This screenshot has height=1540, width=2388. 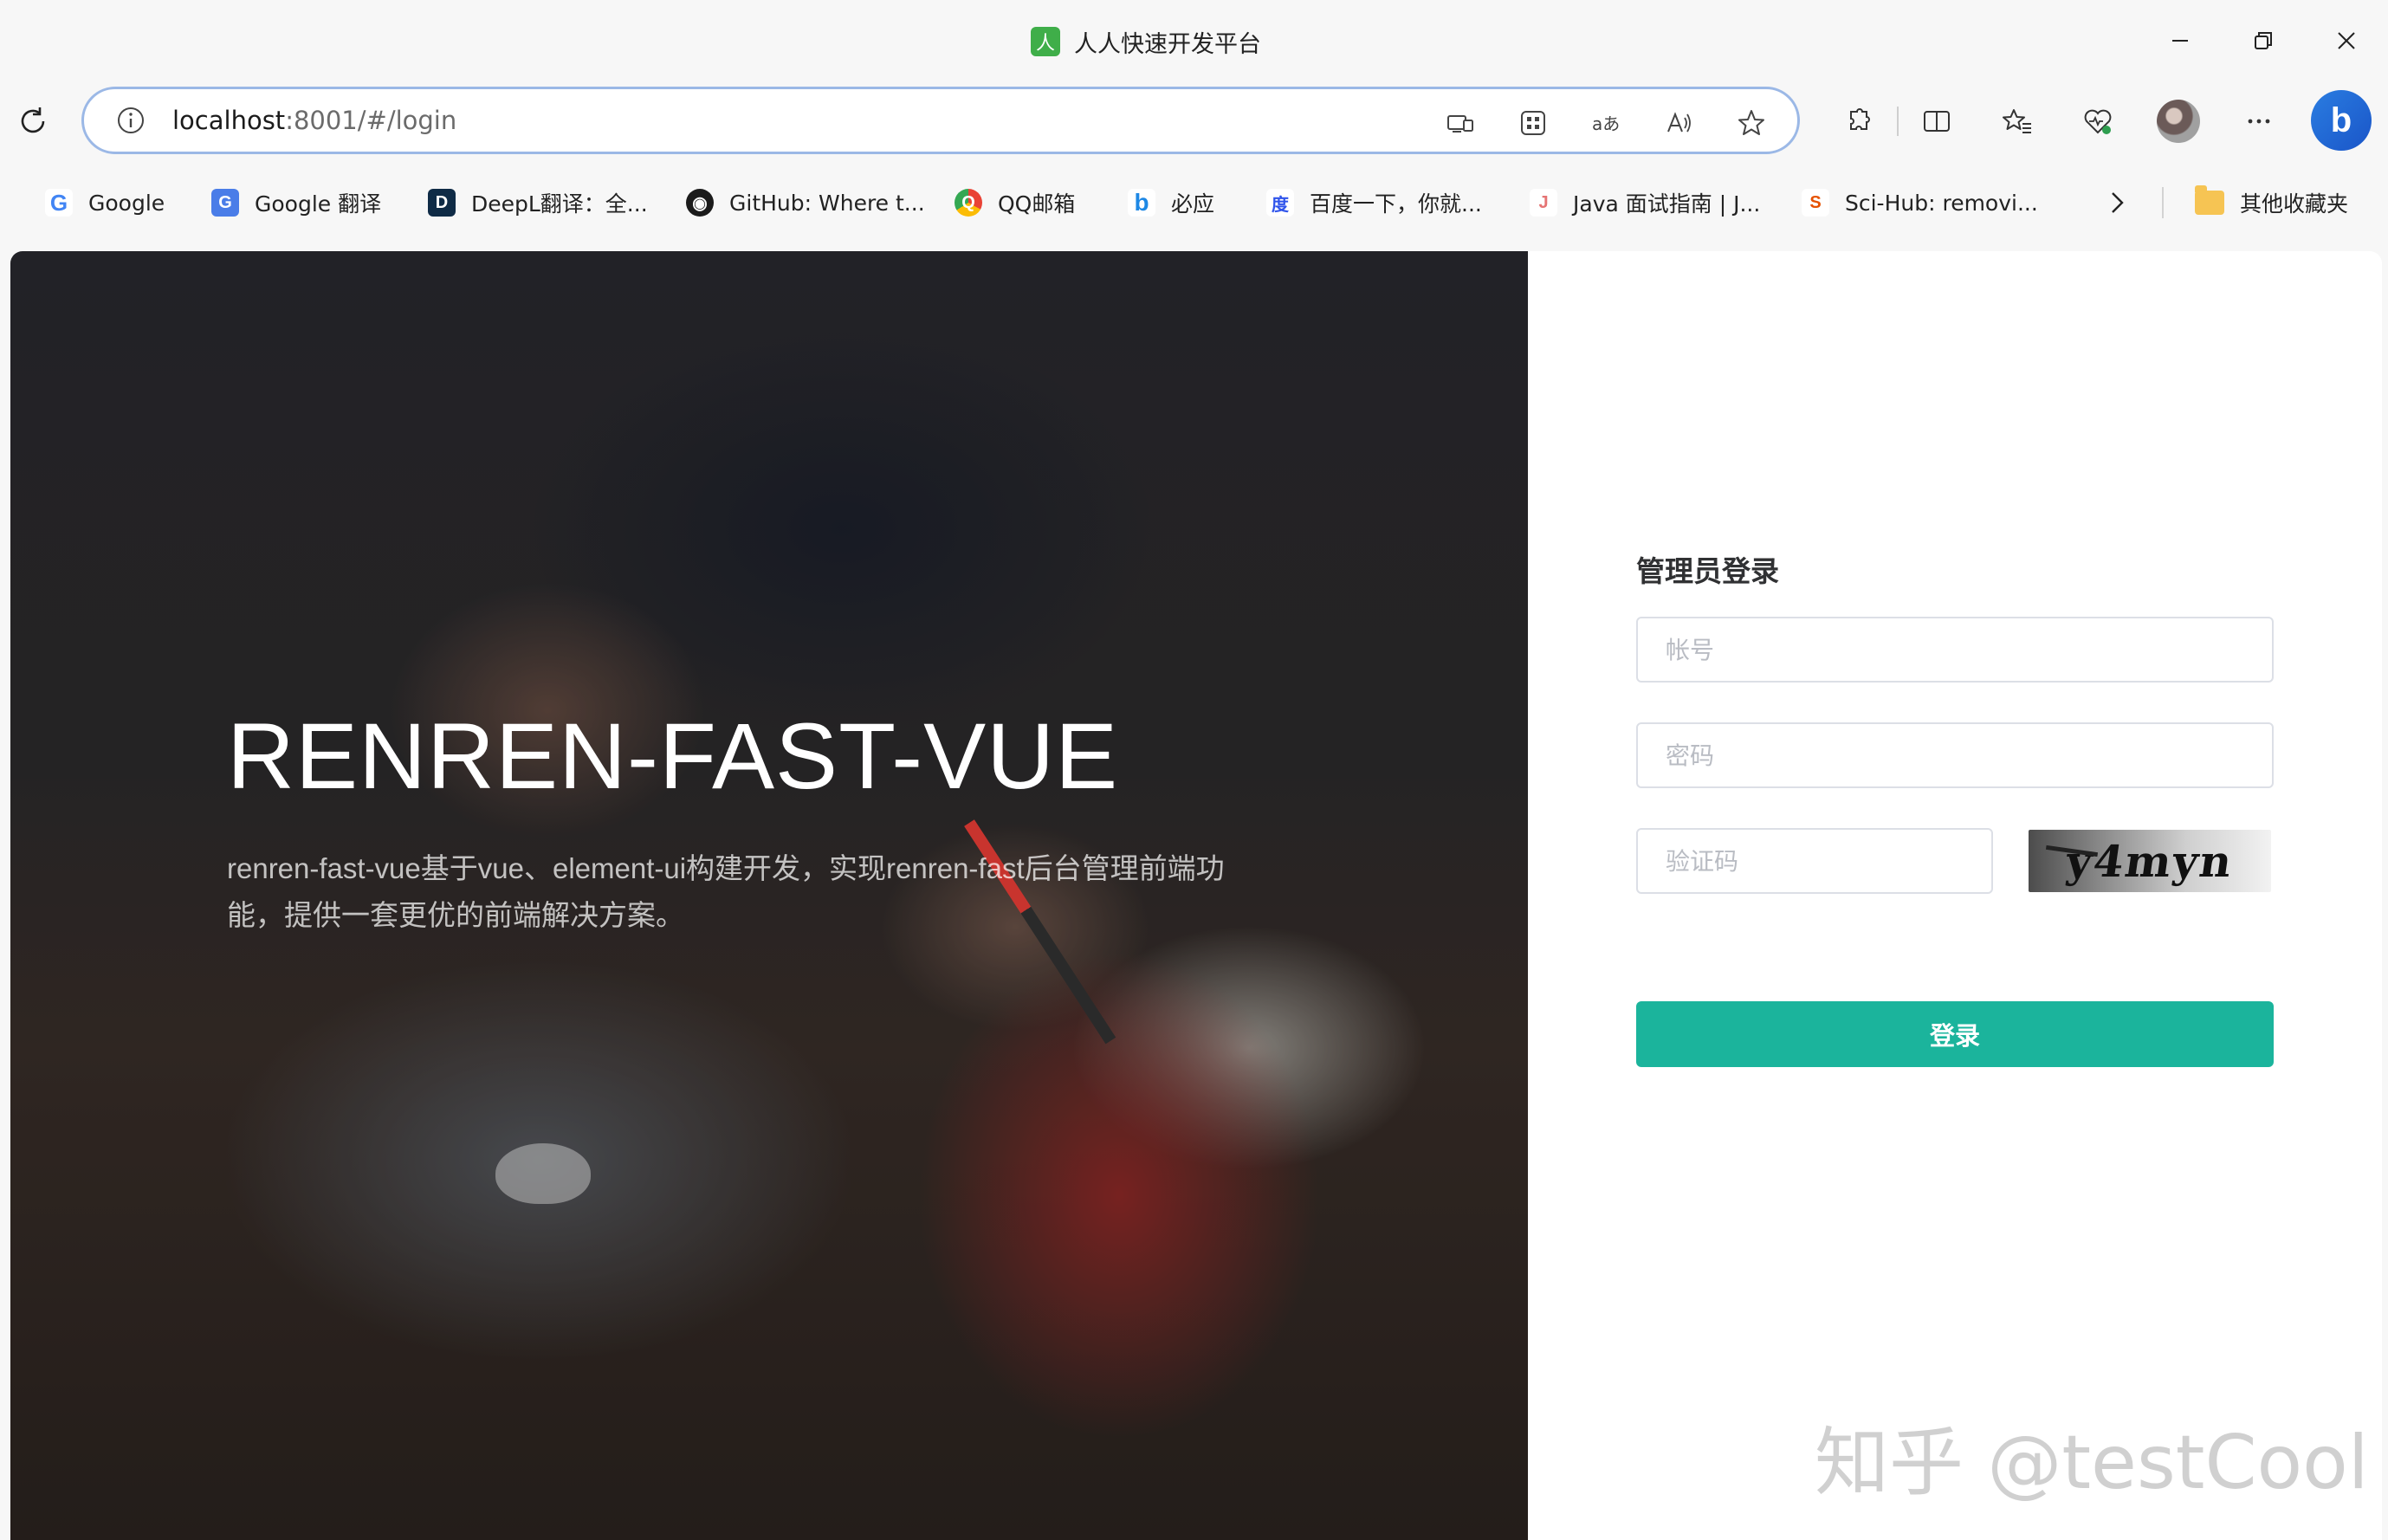 I want to click on browser-essentials-icon, so click(x=2098, y=121).